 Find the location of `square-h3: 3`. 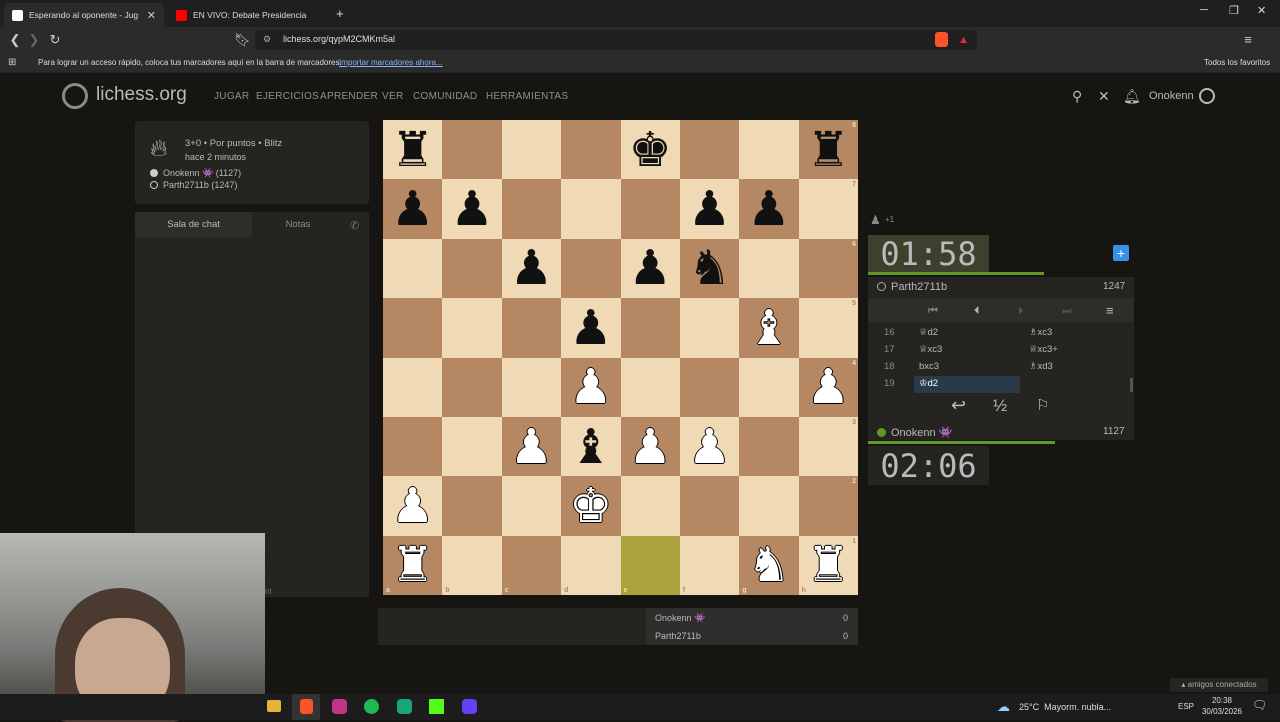

square-h3: 3 is located at coordinates (828, 446).